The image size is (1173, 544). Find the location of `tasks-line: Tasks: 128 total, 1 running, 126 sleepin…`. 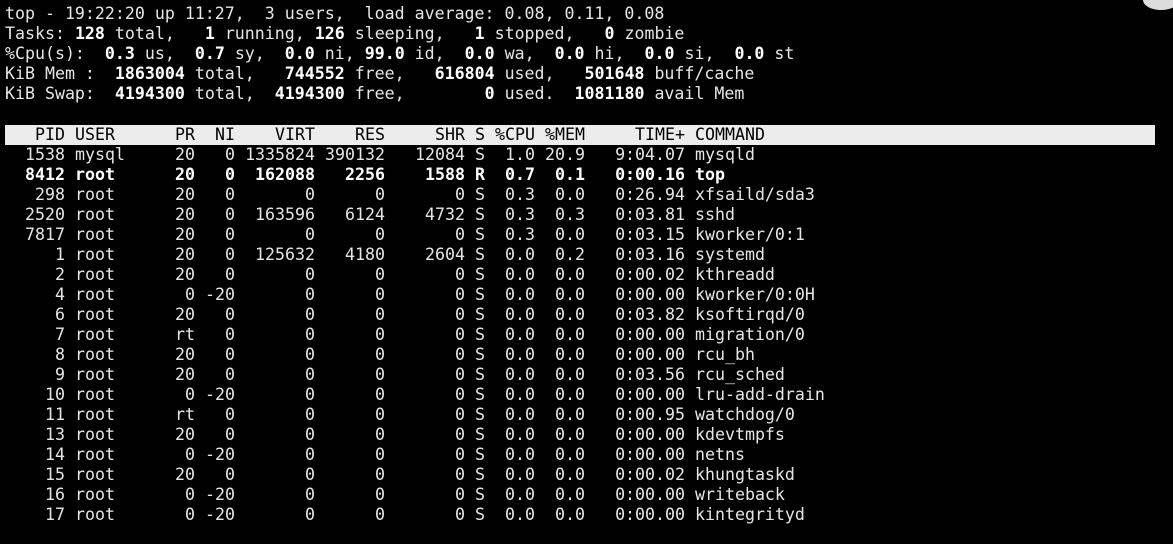

tasks-line: Tasks: 128 total, 1 running, 126 sleepin… is located at coordinates (580, 34).